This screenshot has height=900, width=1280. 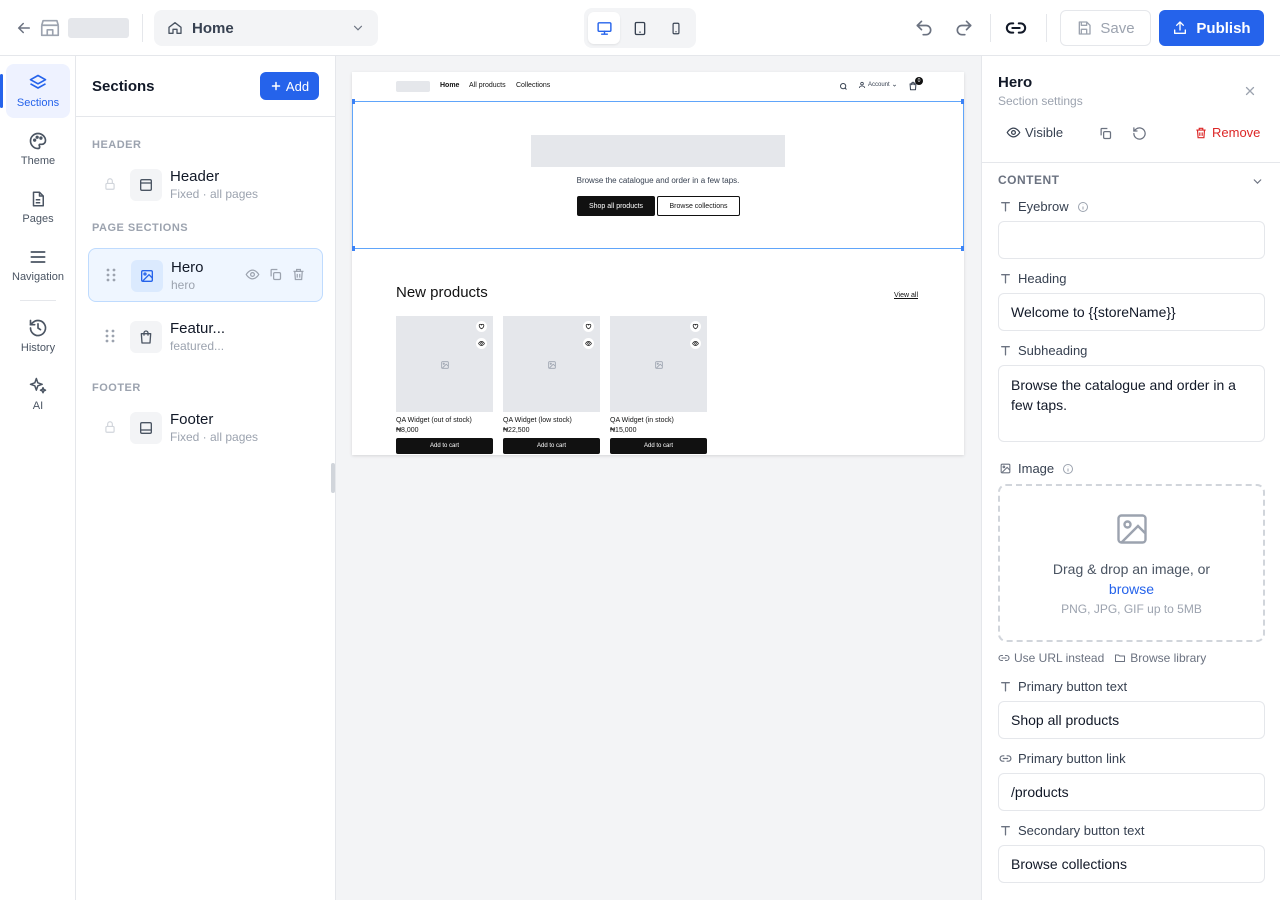 What do you see at coordinates (1139, 133) in the screenshot?
I see `reset-icon` at bounding box center [1139, 133].